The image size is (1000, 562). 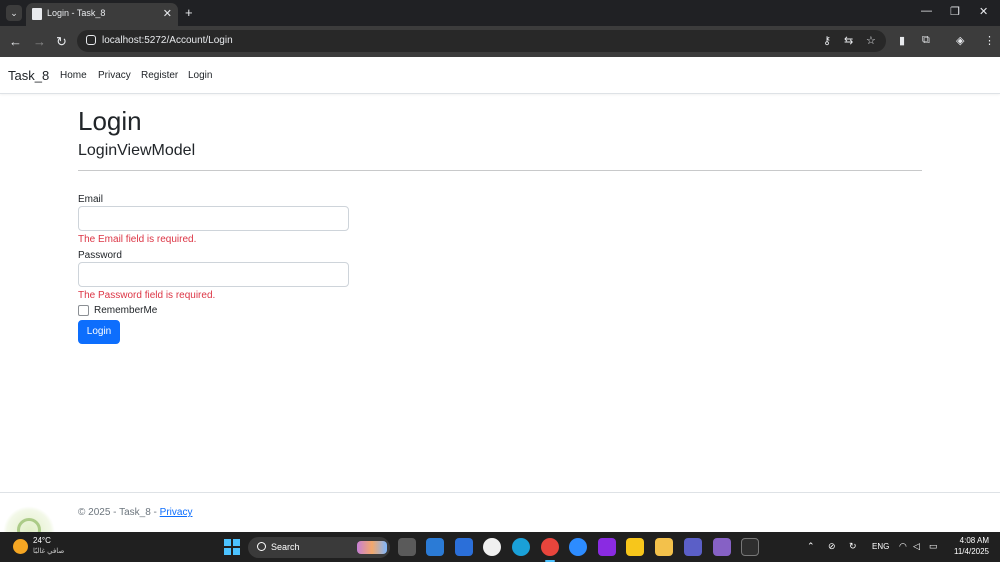 I want to click on visual-studio-icon, so click(x=722, y=547).